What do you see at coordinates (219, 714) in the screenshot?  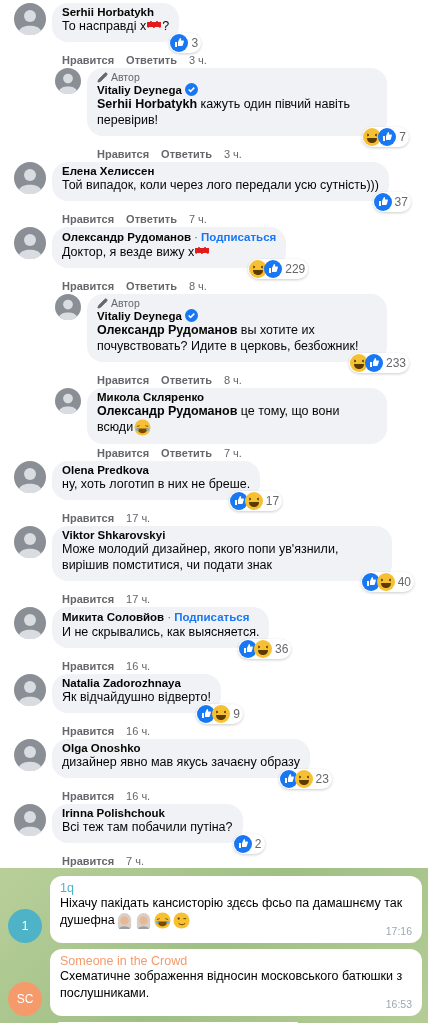 I see `reaction-count: 9` at bounding box center [219, 714].